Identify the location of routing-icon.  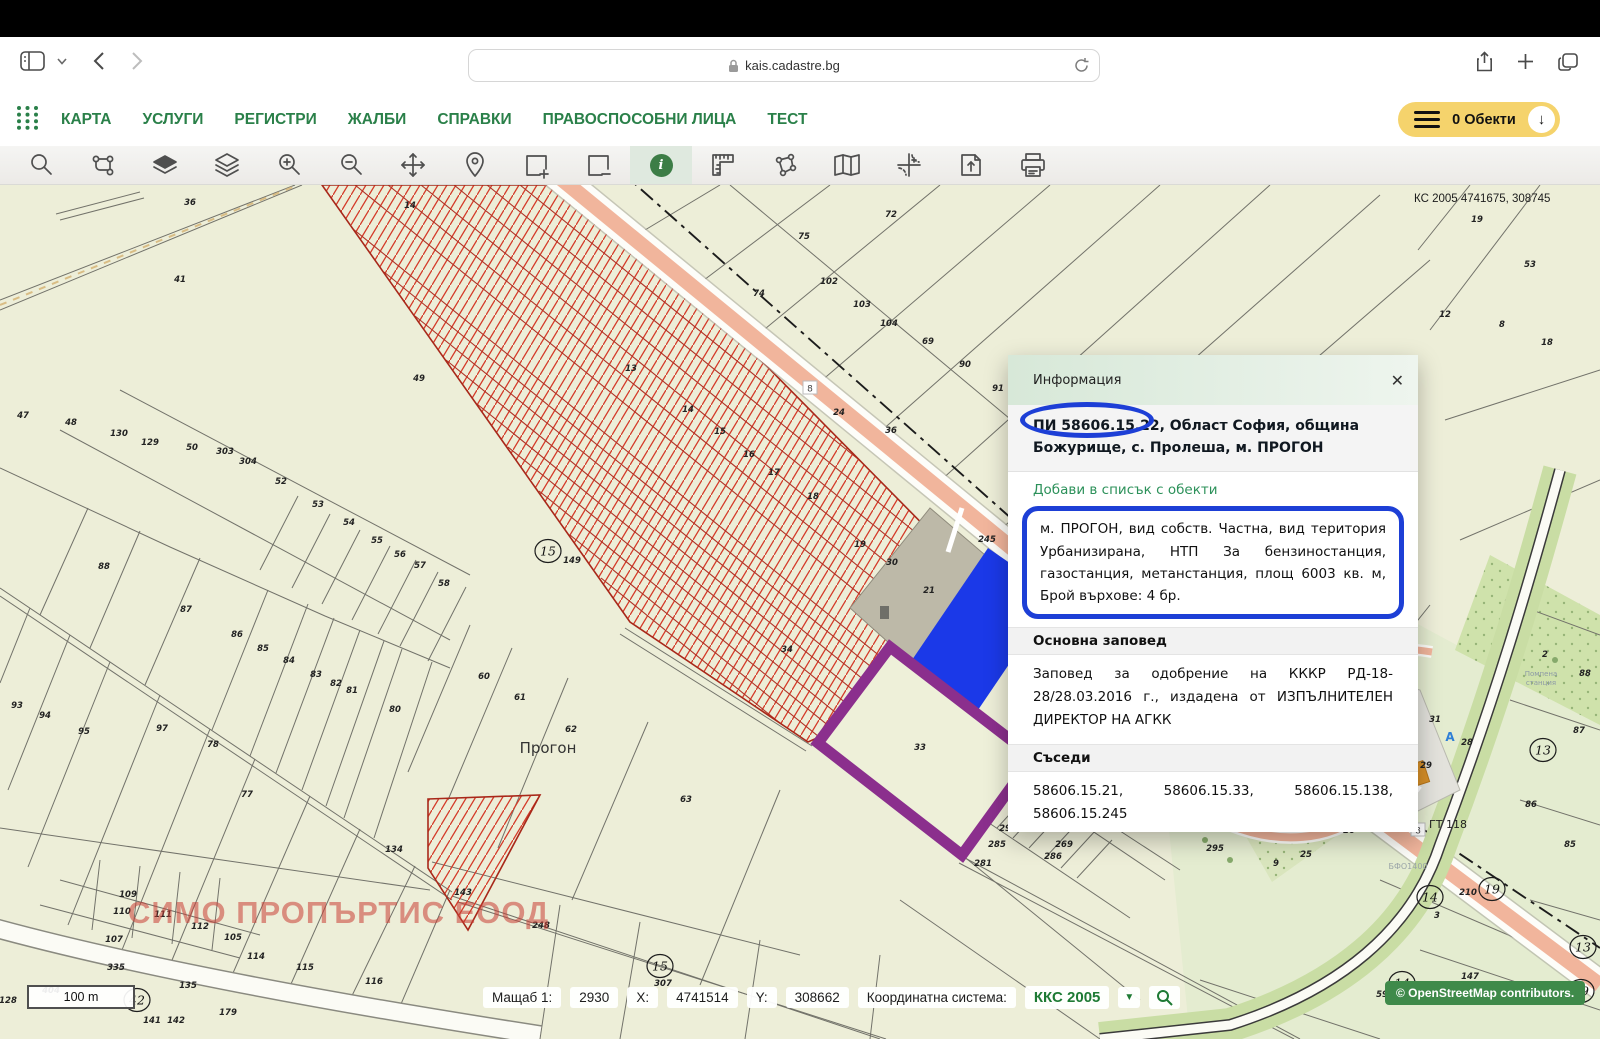
(103, 165).